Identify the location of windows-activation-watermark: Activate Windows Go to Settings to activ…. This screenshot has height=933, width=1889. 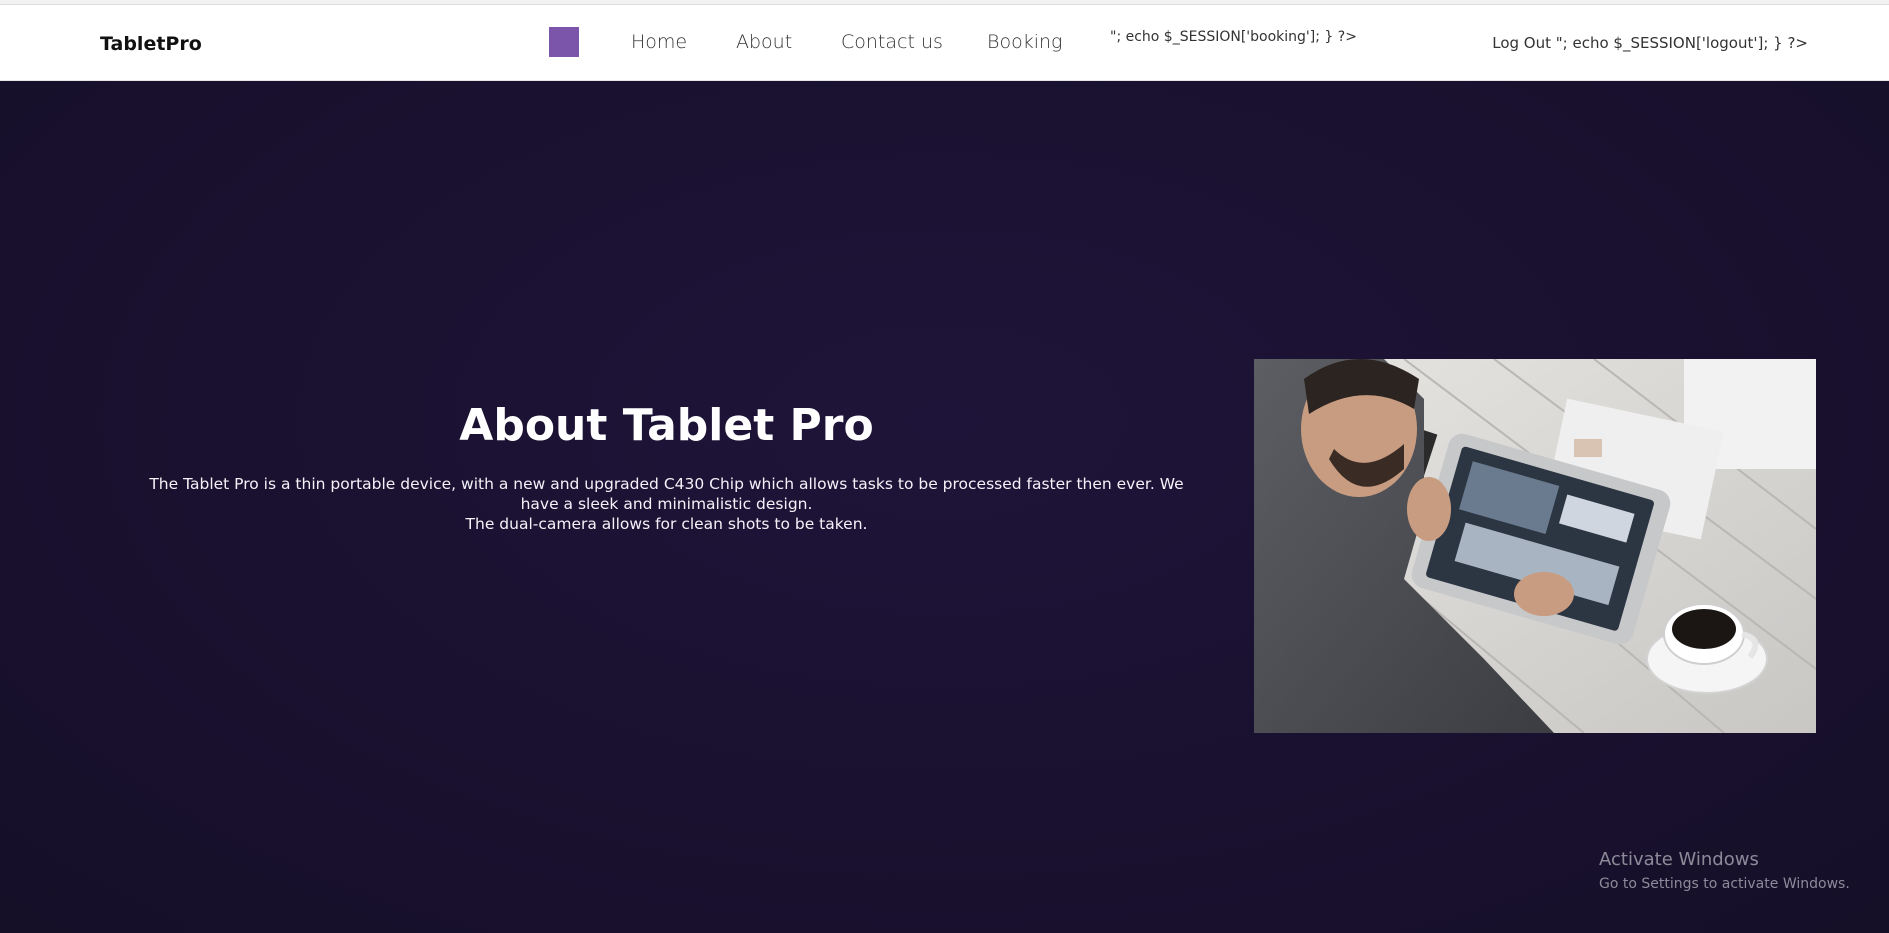
(1724, 871).